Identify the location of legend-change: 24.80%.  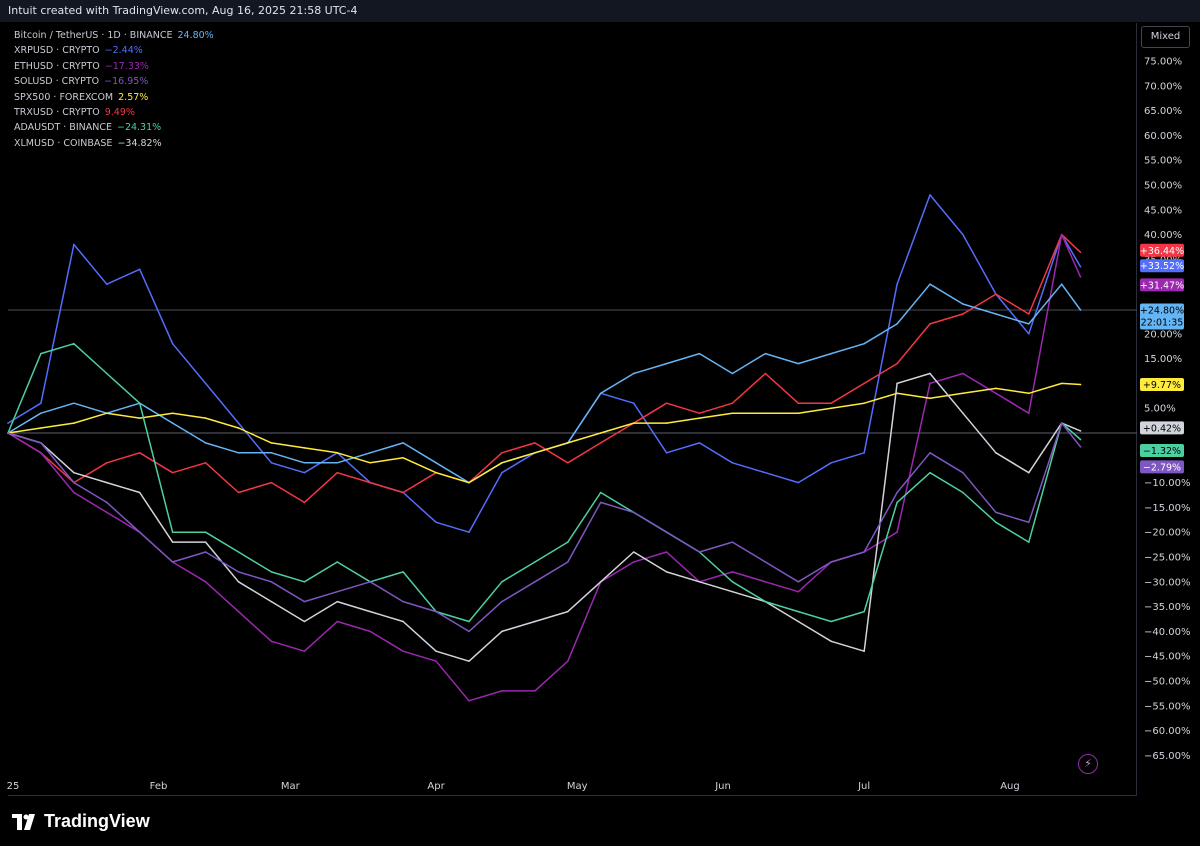
(195, 35).